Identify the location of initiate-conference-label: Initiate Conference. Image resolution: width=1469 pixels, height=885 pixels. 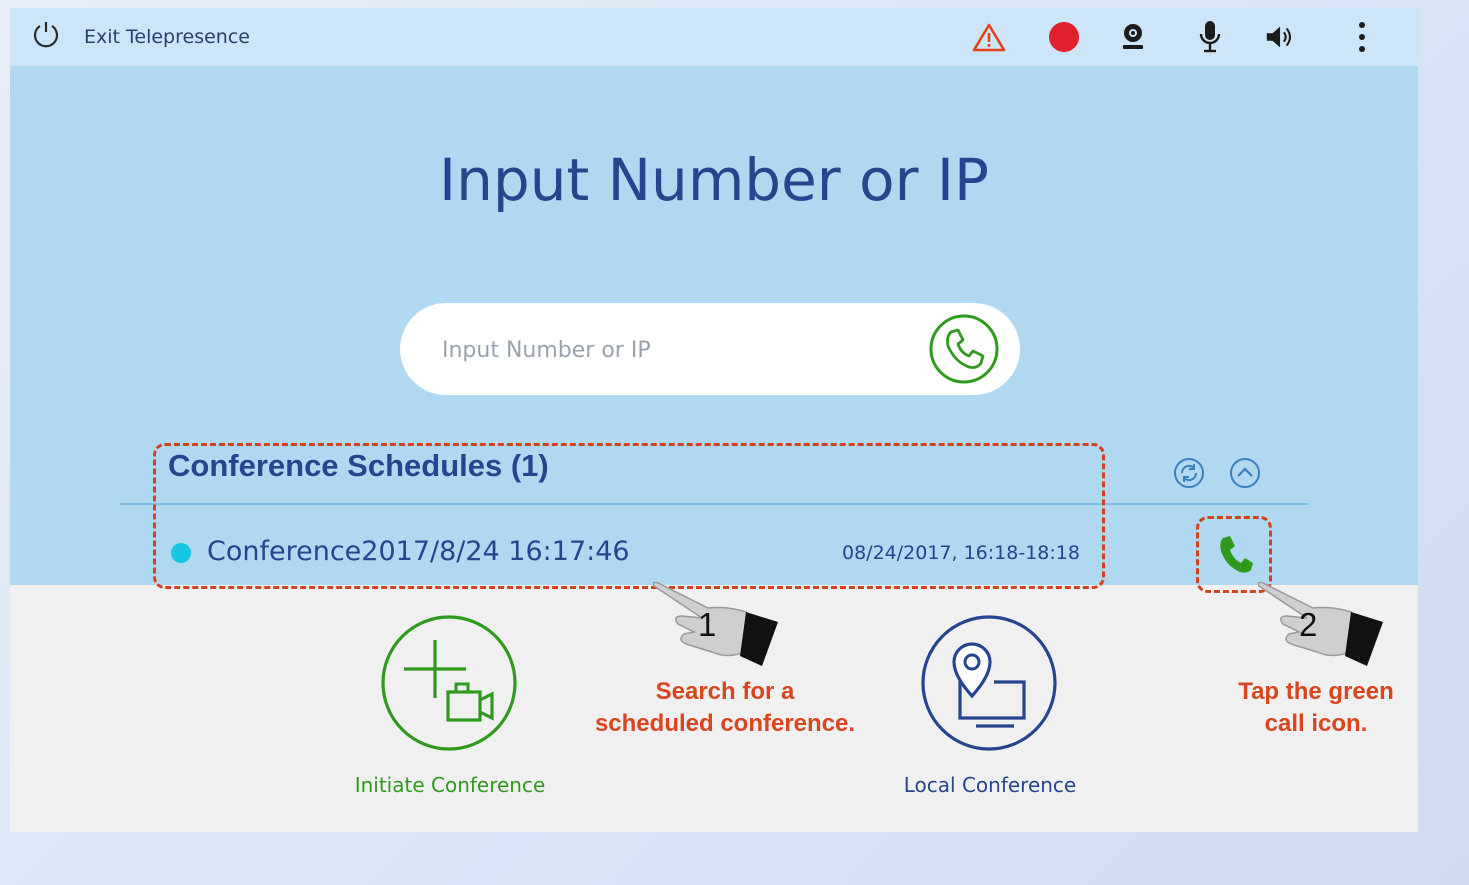
(450, 785).